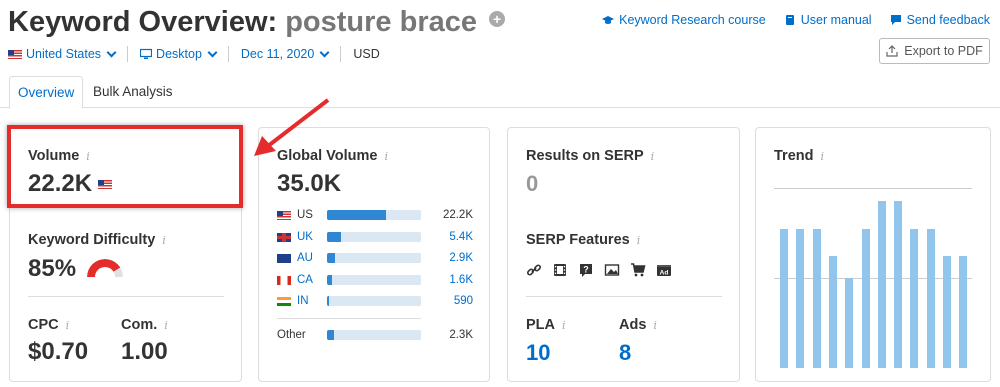 The image size is (1000, 387). Describe the element at coordinates (52, 268) in the screenshot. I see `keyword-difficulty-value: 85%` at that location.